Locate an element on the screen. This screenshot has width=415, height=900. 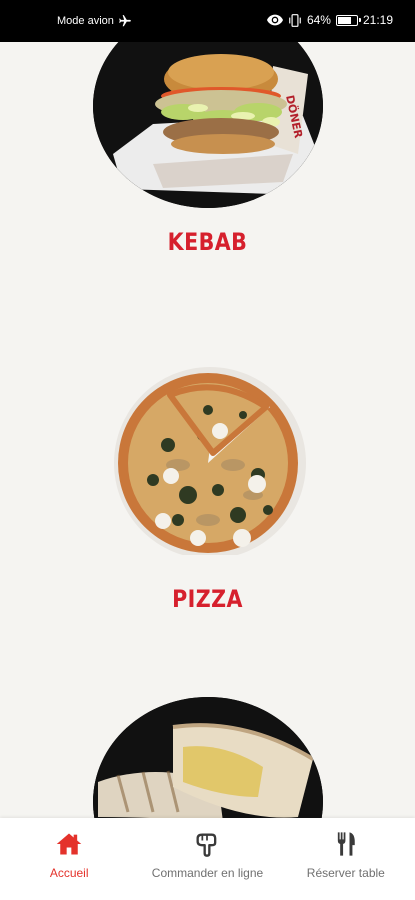
tacos-image is located at coordinates (208, 757).